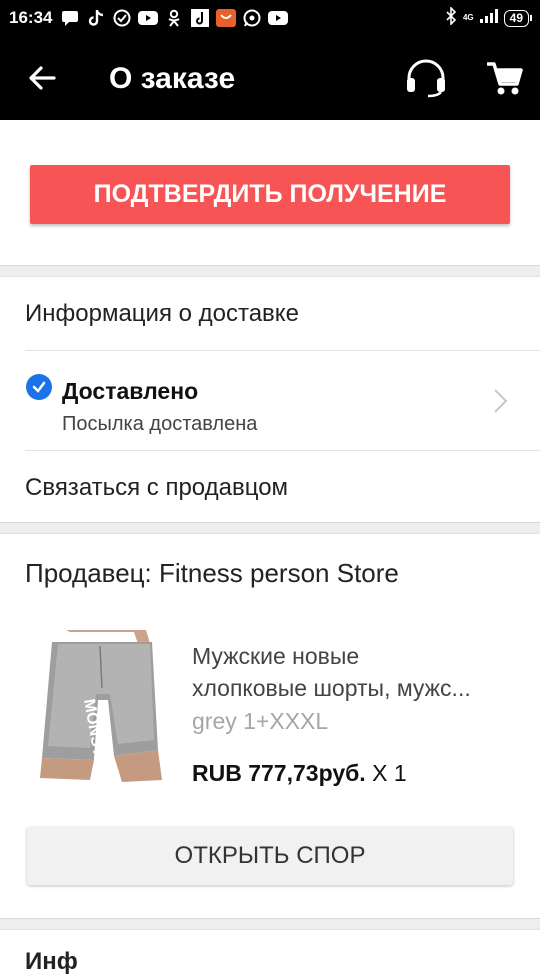  Describe the element at coordinates (172, 78) in the screenshot. I see `page-title: О заказе` at that location.